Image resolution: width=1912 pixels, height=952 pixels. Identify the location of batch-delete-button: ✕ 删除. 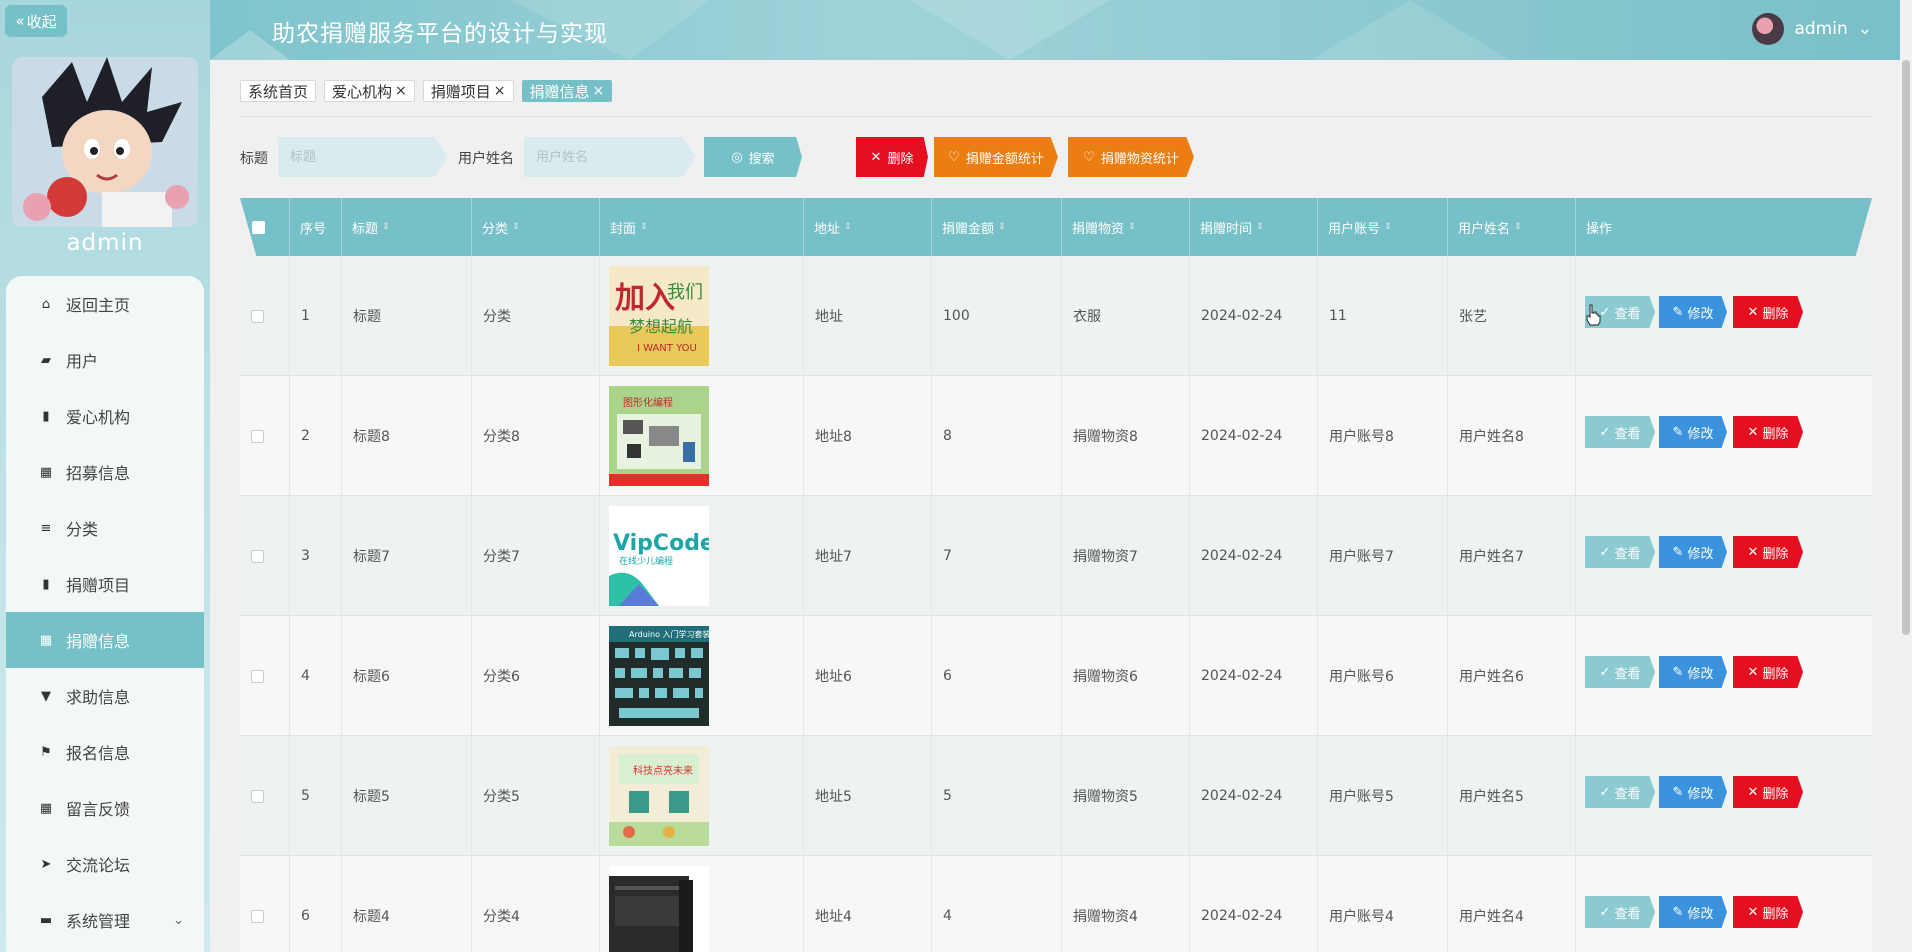
(892, 157).